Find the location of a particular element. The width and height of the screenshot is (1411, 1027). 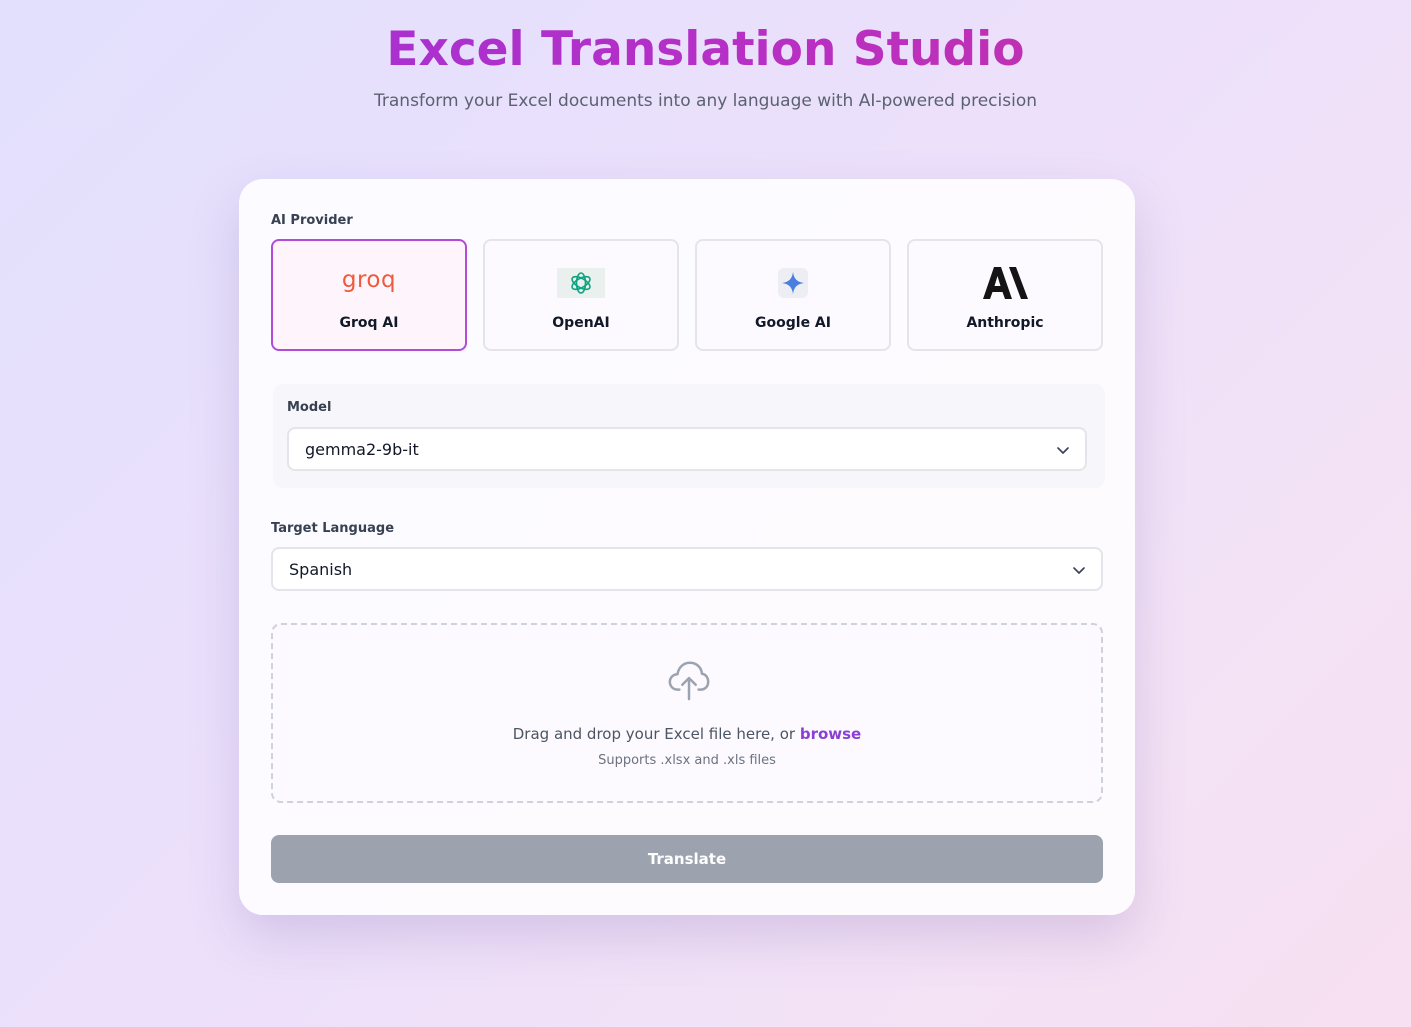

provider-name-anthropic: Anthropic is located at coordinates (1005, 323).